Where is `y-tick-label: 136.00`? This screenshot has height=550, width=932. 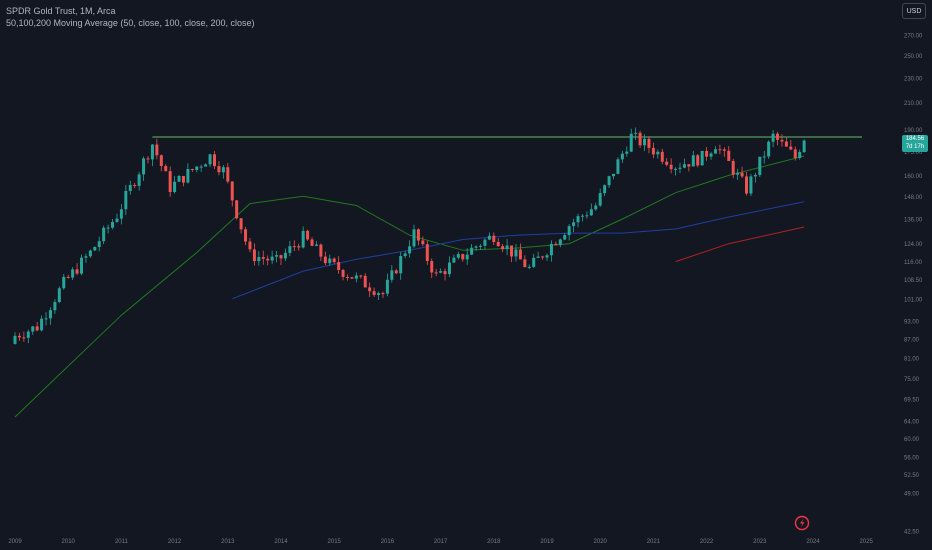
y-tick-label: 136.00 is located at coordinates (913, 220).